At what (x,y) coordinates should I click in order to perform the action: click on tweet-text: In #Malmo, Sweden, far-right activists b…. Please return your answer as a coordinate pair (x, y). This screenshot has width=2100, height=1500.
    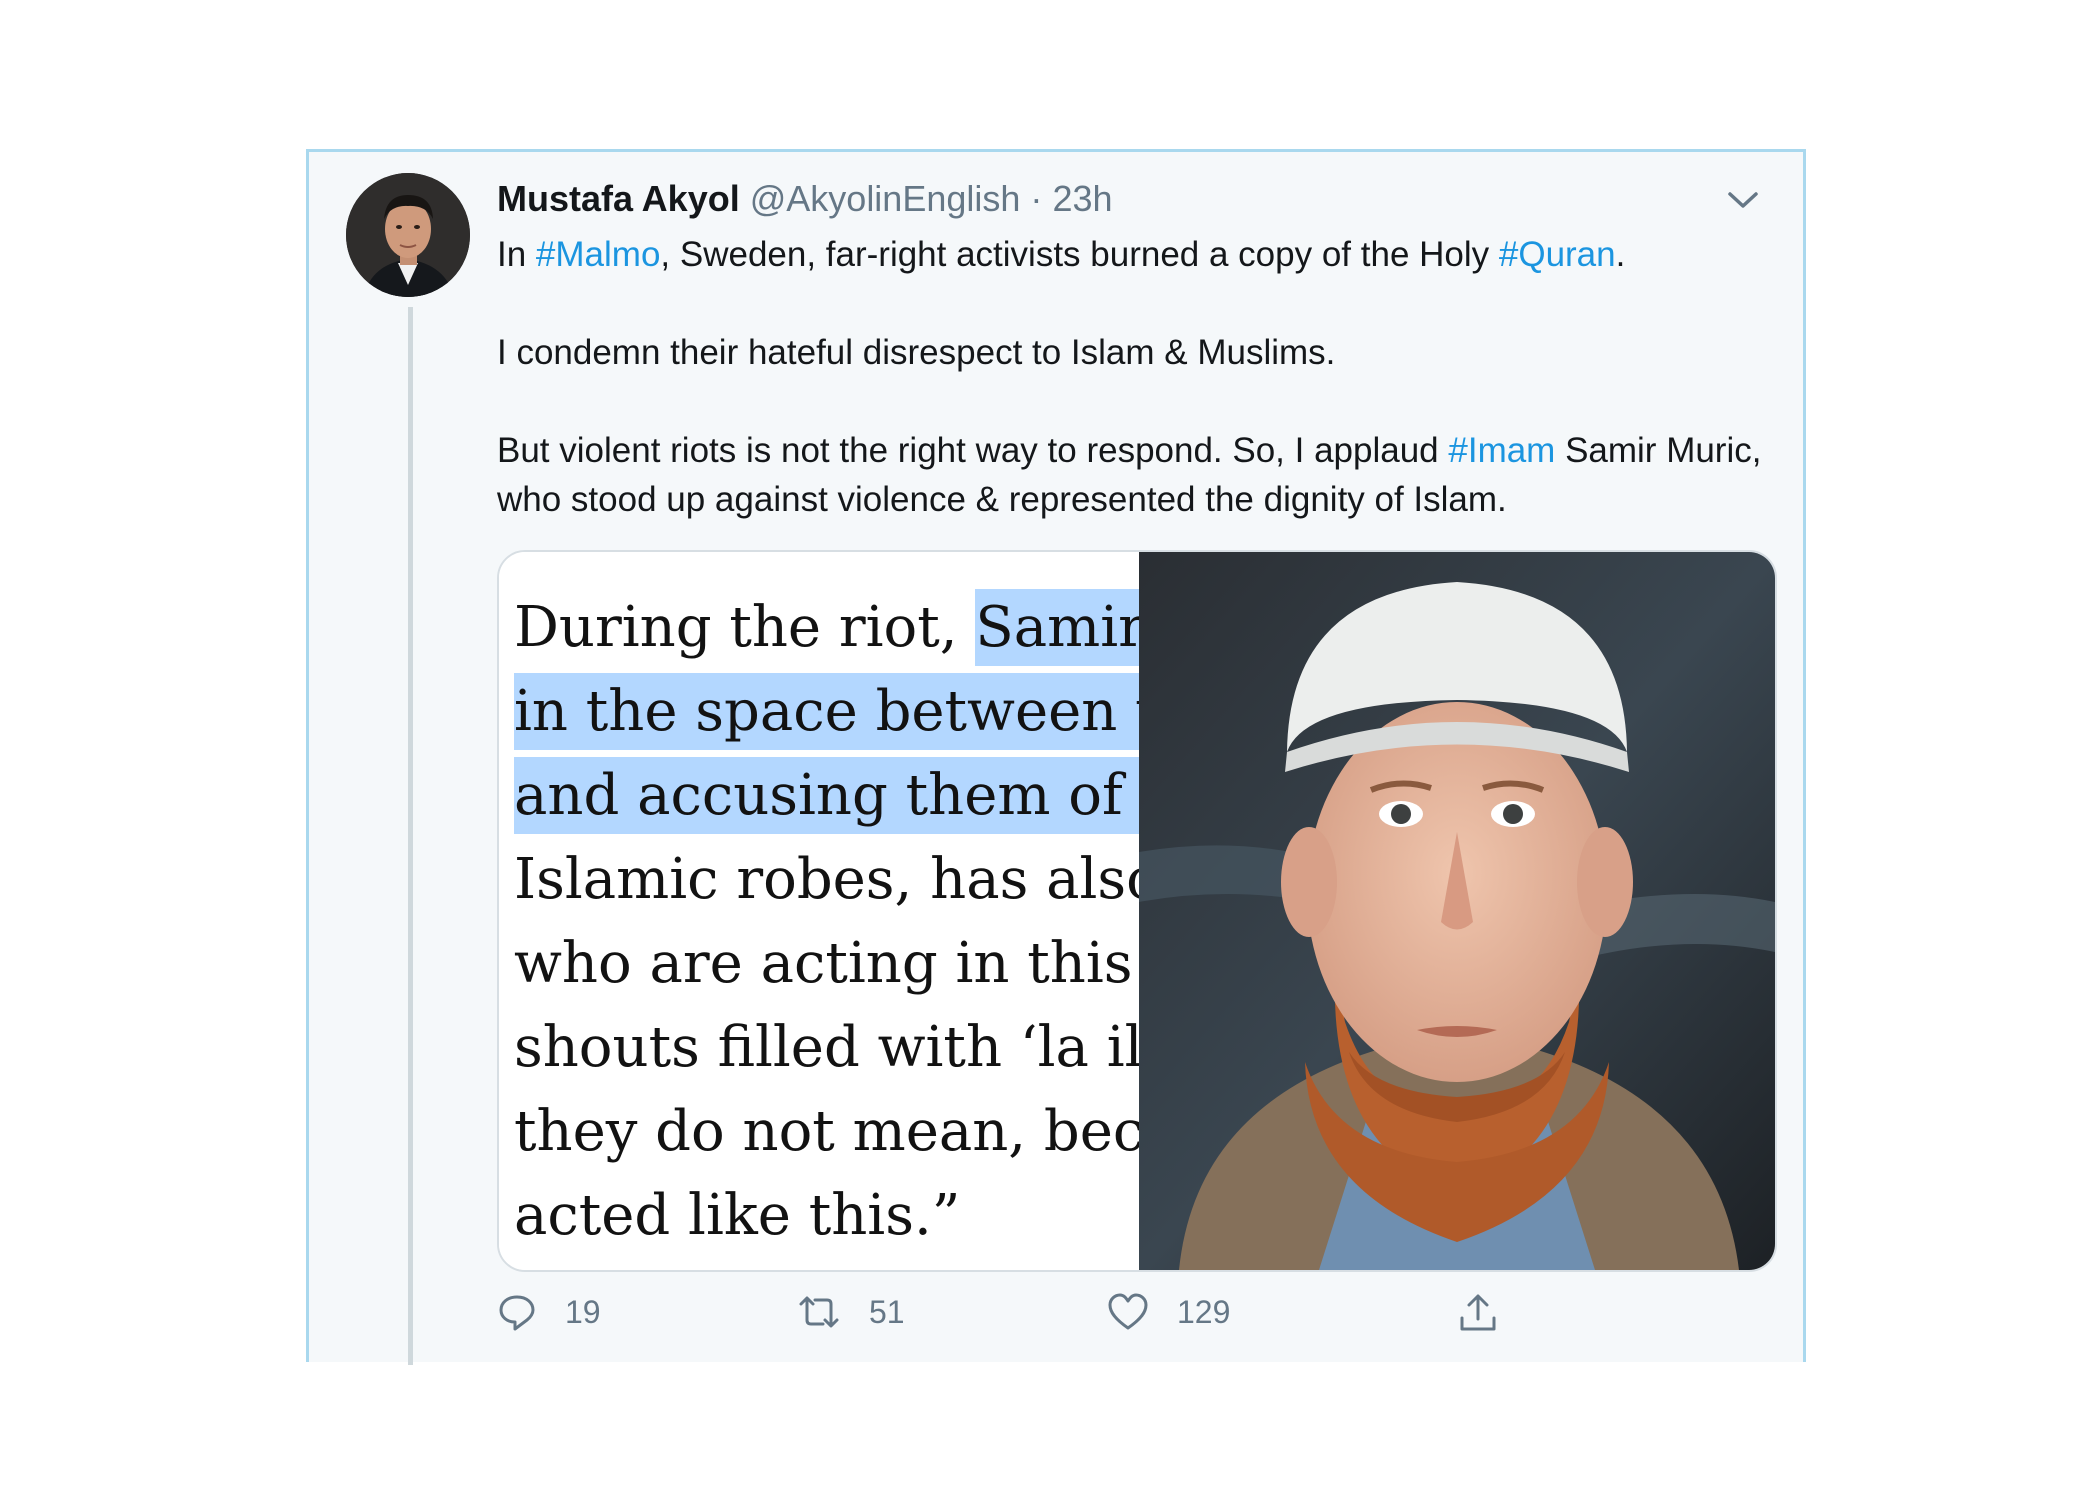
    Looking at the image, I should click on (1132, 377).